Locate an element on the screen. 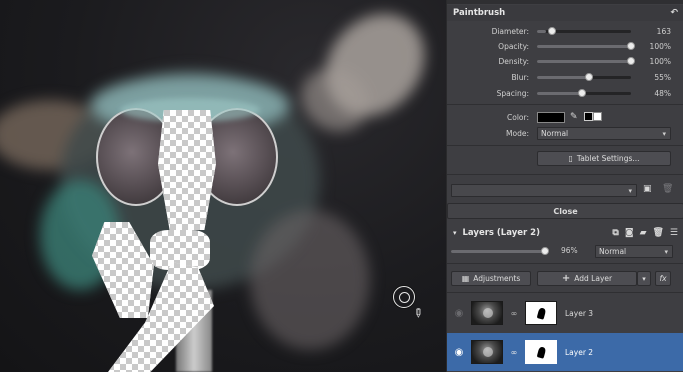 The width and height of the screenshot is (683, 372). layers-header: ▾ Layers (Layer 2) ⧉ ◙ ▰ 🗑 ☰ is located at coordinates (565, 233).